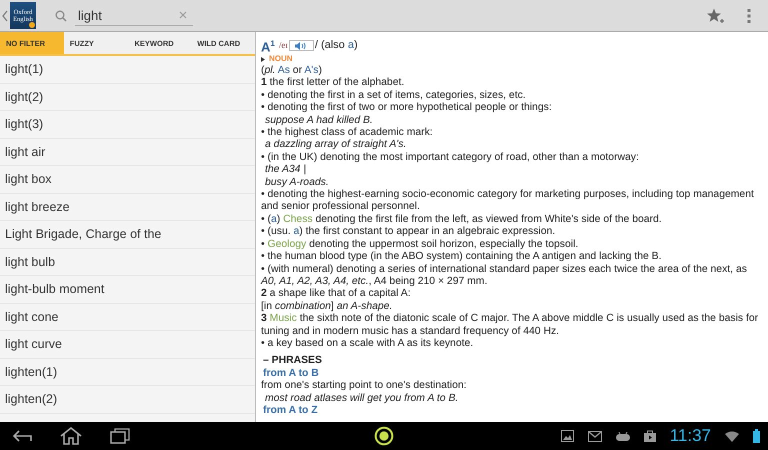 The height and width of the screenshot is (450, 768). I want to click on play-audio-button, so click(301, 45).